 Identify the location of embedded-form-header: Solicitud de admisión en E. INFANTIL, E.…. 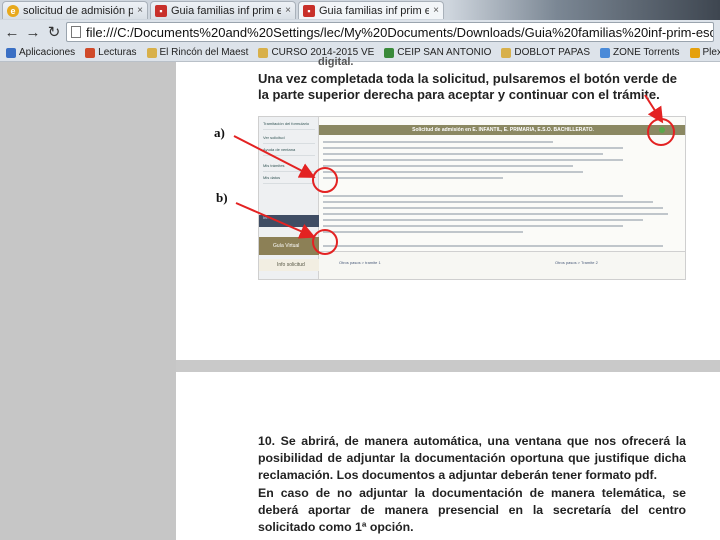
(502, 130).